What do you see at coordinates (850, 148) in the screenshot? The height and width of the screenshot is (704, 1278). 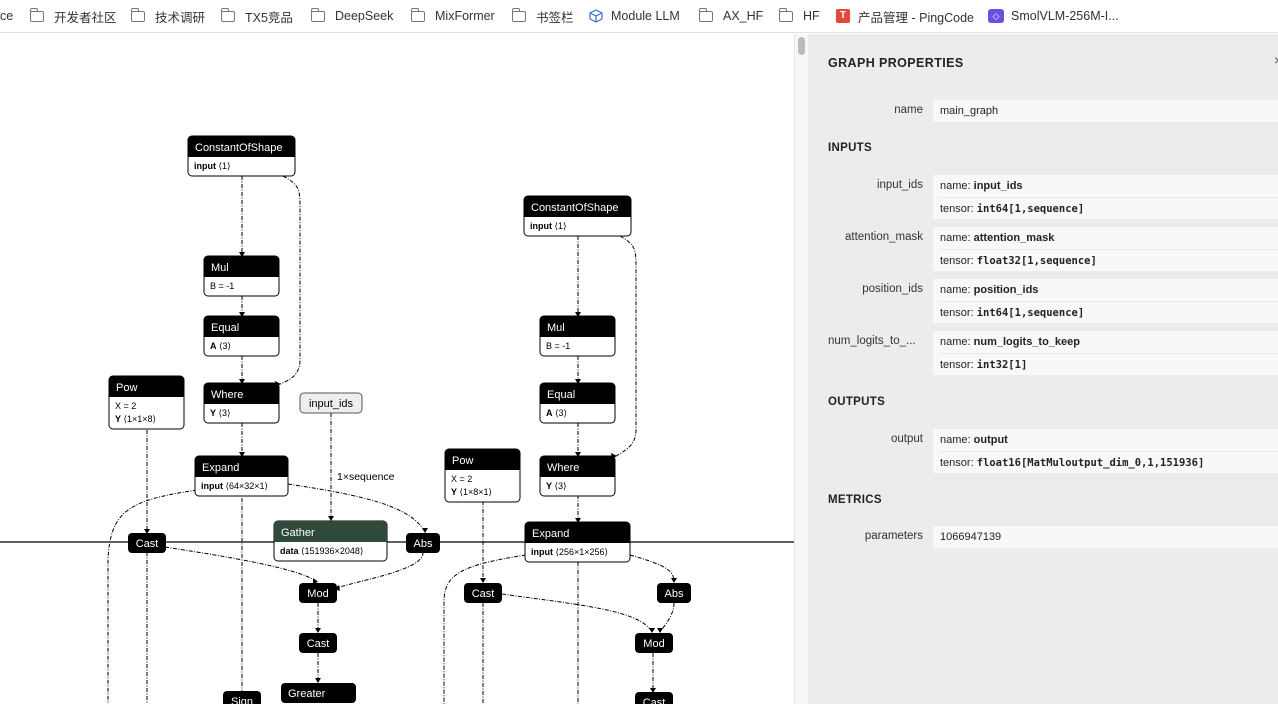 I see `inputs-heading: INPUTS` at bounding box center [850, 148].